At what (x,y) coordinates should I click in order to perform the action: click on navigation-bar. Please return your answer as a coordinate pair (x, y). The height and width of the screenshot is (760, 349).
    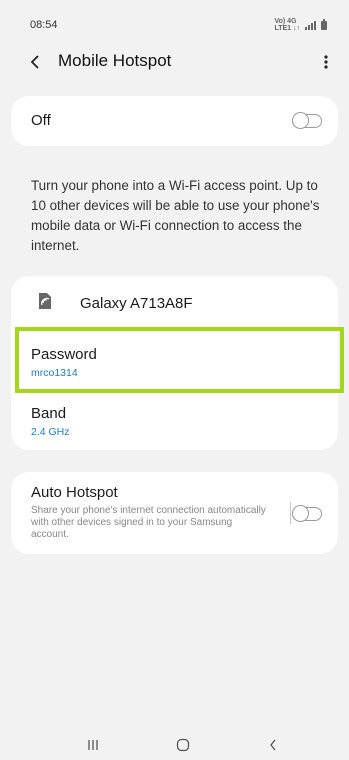
    Looking at the image, I should click on (174, 744).